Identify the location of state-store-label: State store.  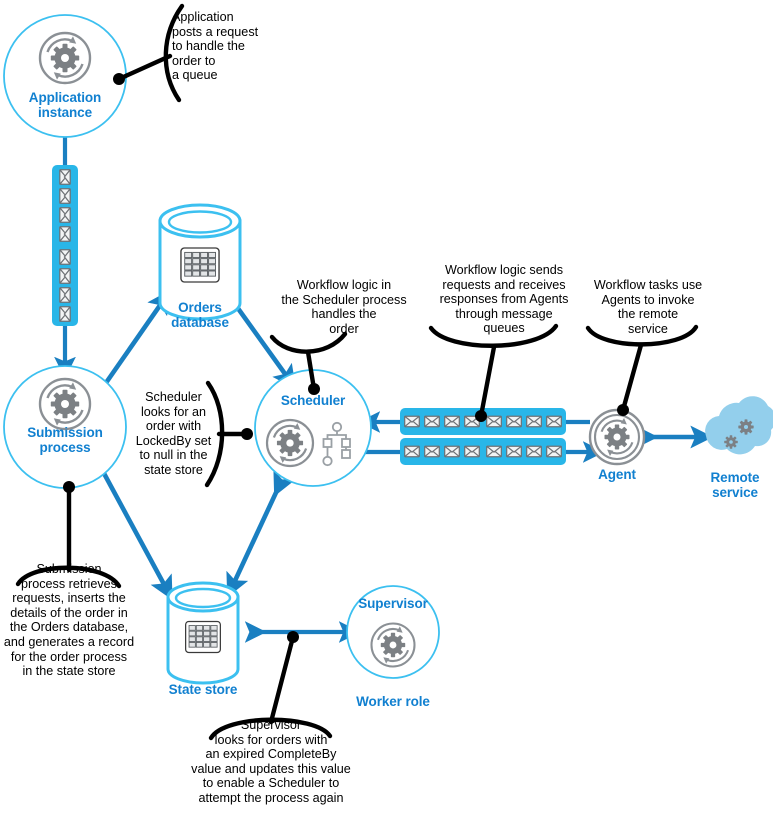
(203, 689).